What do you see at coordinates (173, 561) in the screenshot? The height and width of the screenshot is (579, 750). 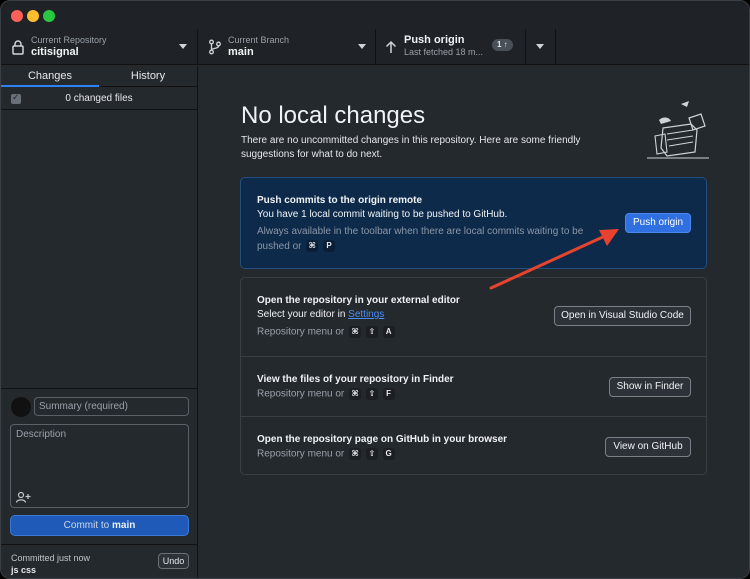 I see `undo-button: Undo` at bounding box center [173, 561].